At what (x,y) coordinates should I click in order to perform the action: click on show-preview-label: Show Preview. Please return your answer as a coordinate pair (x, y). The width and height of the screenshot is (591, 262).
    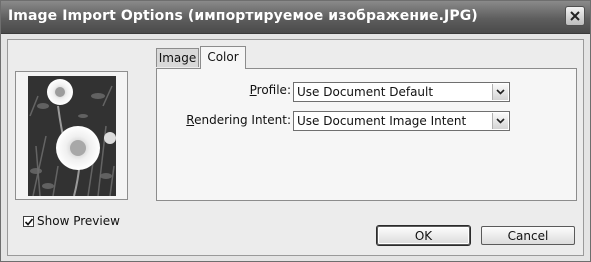
    Looking at the image, I should click on (78, 221).